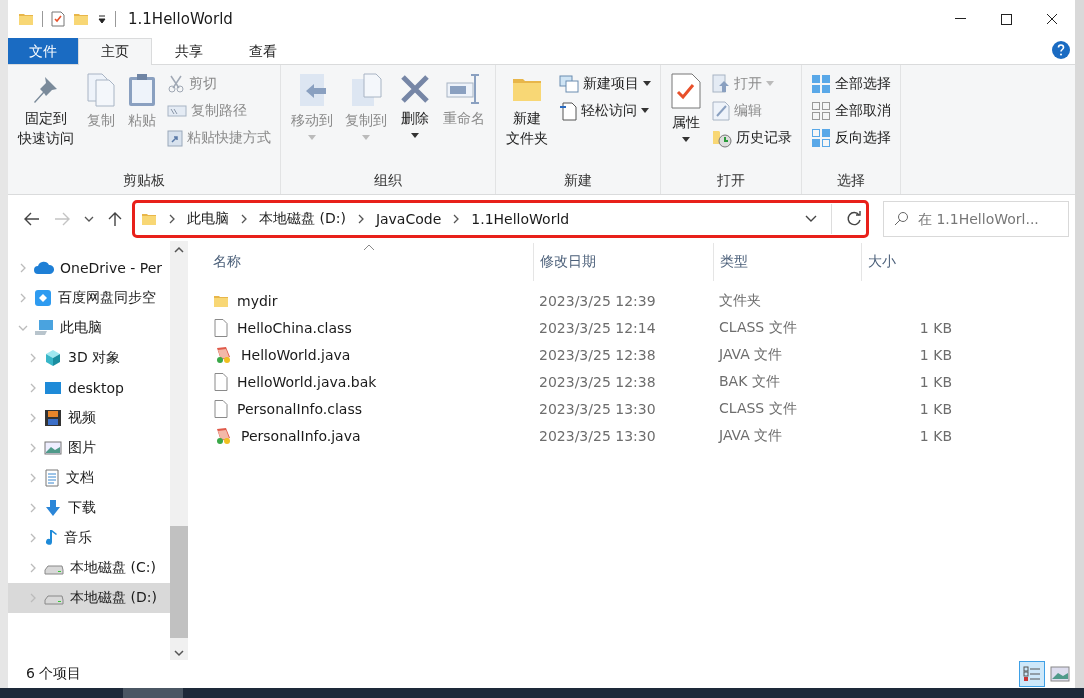 The width and height of the screenshot is (1084, 698). What do you see at coordinates (176, 83) in the screenshot?
I see `scissors-icon` at bounding box center [176, 83].